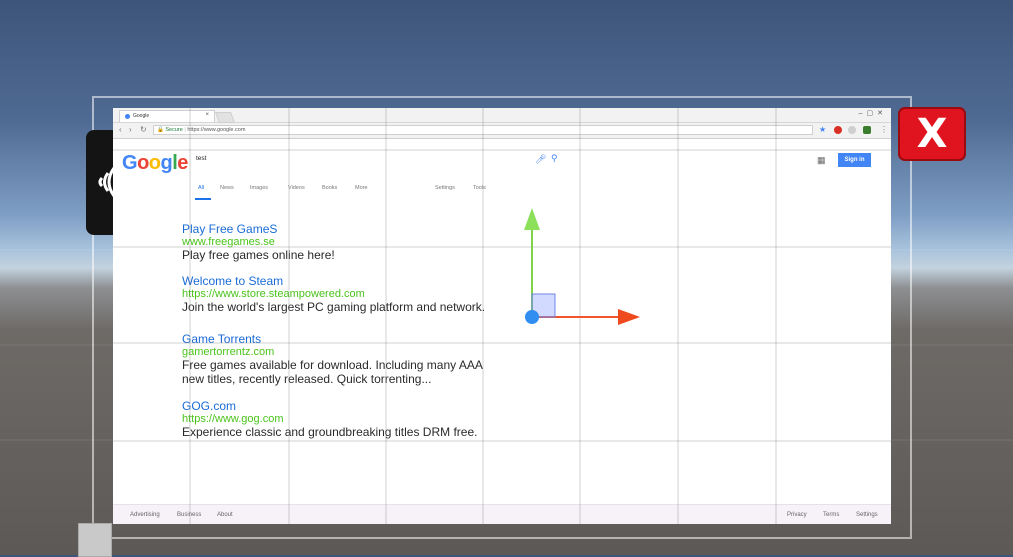  I want to click on footer-settings-link: Settings, so click(867, 515).